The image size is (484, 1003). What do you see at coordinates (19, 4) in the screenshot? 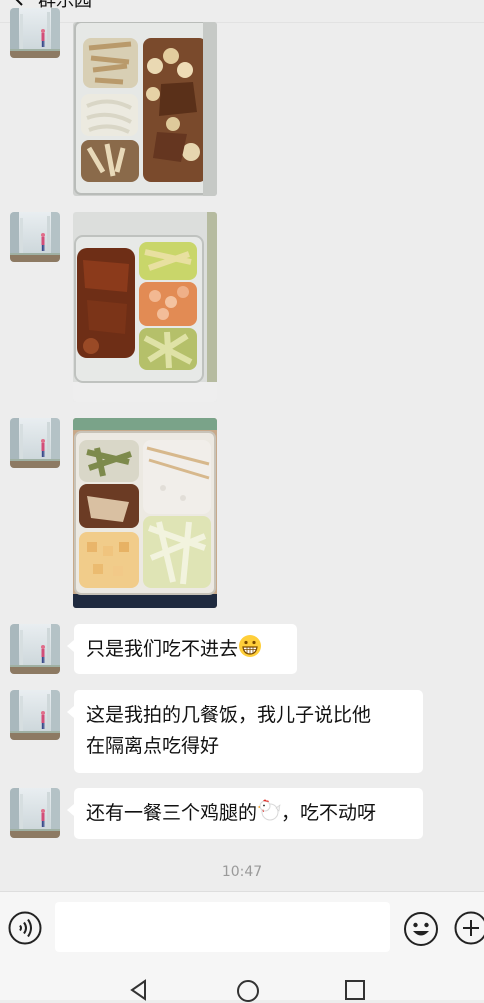
I see `back-arrow-icon` at bounding box center [19, 4].